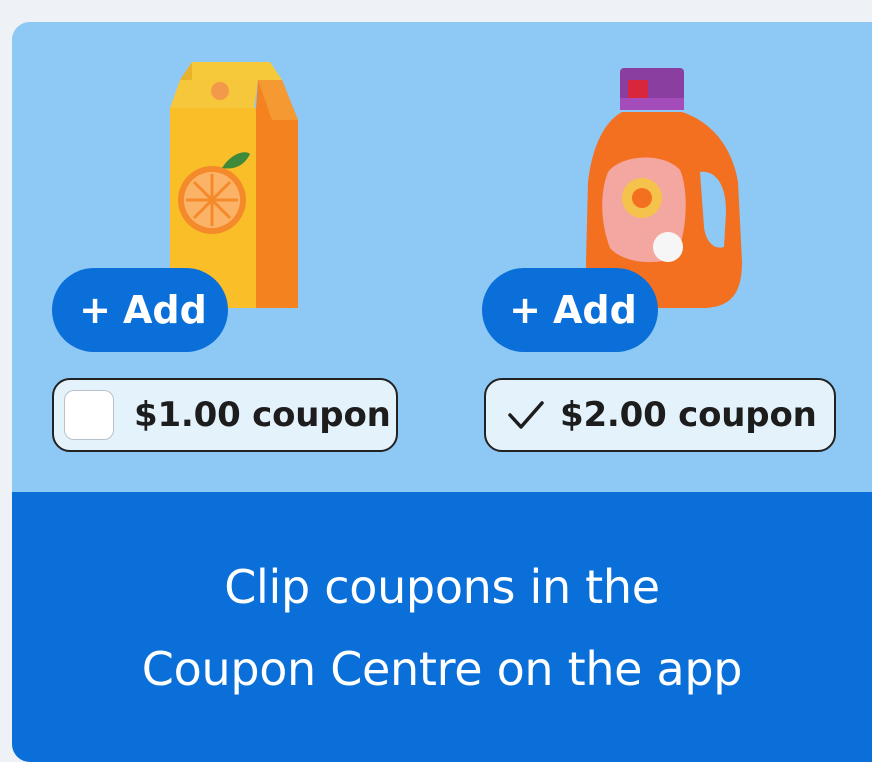  I want to click on coupon-label: $2.00 coupon, so click(688, 415).